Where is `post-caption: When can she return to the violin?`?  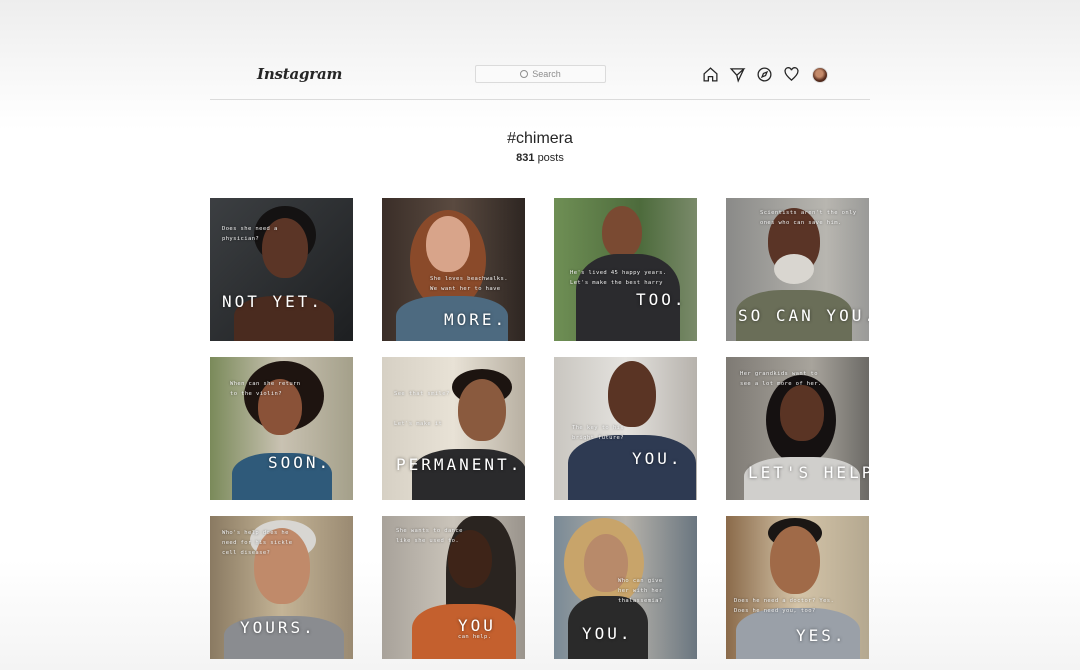
post-caption: When can she return to the violin? is located at coordinates (265, 389).